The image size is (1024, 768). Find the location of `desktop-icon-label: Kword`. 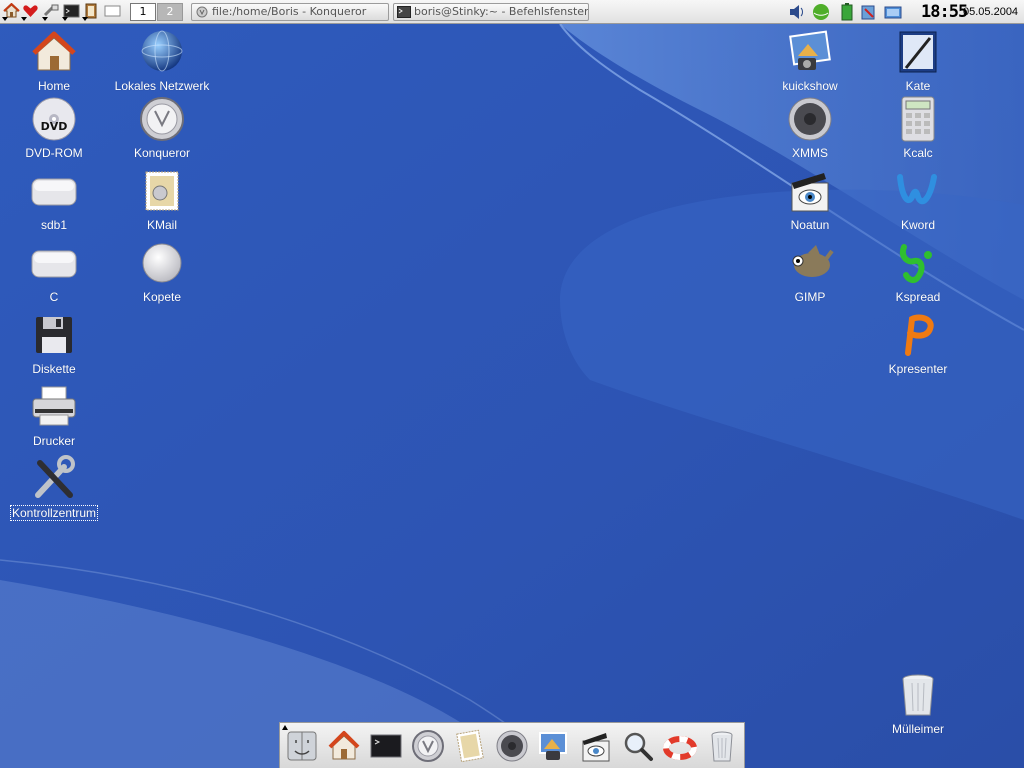

desktop-icon-label: Kword is located at coordinates (917, 225).